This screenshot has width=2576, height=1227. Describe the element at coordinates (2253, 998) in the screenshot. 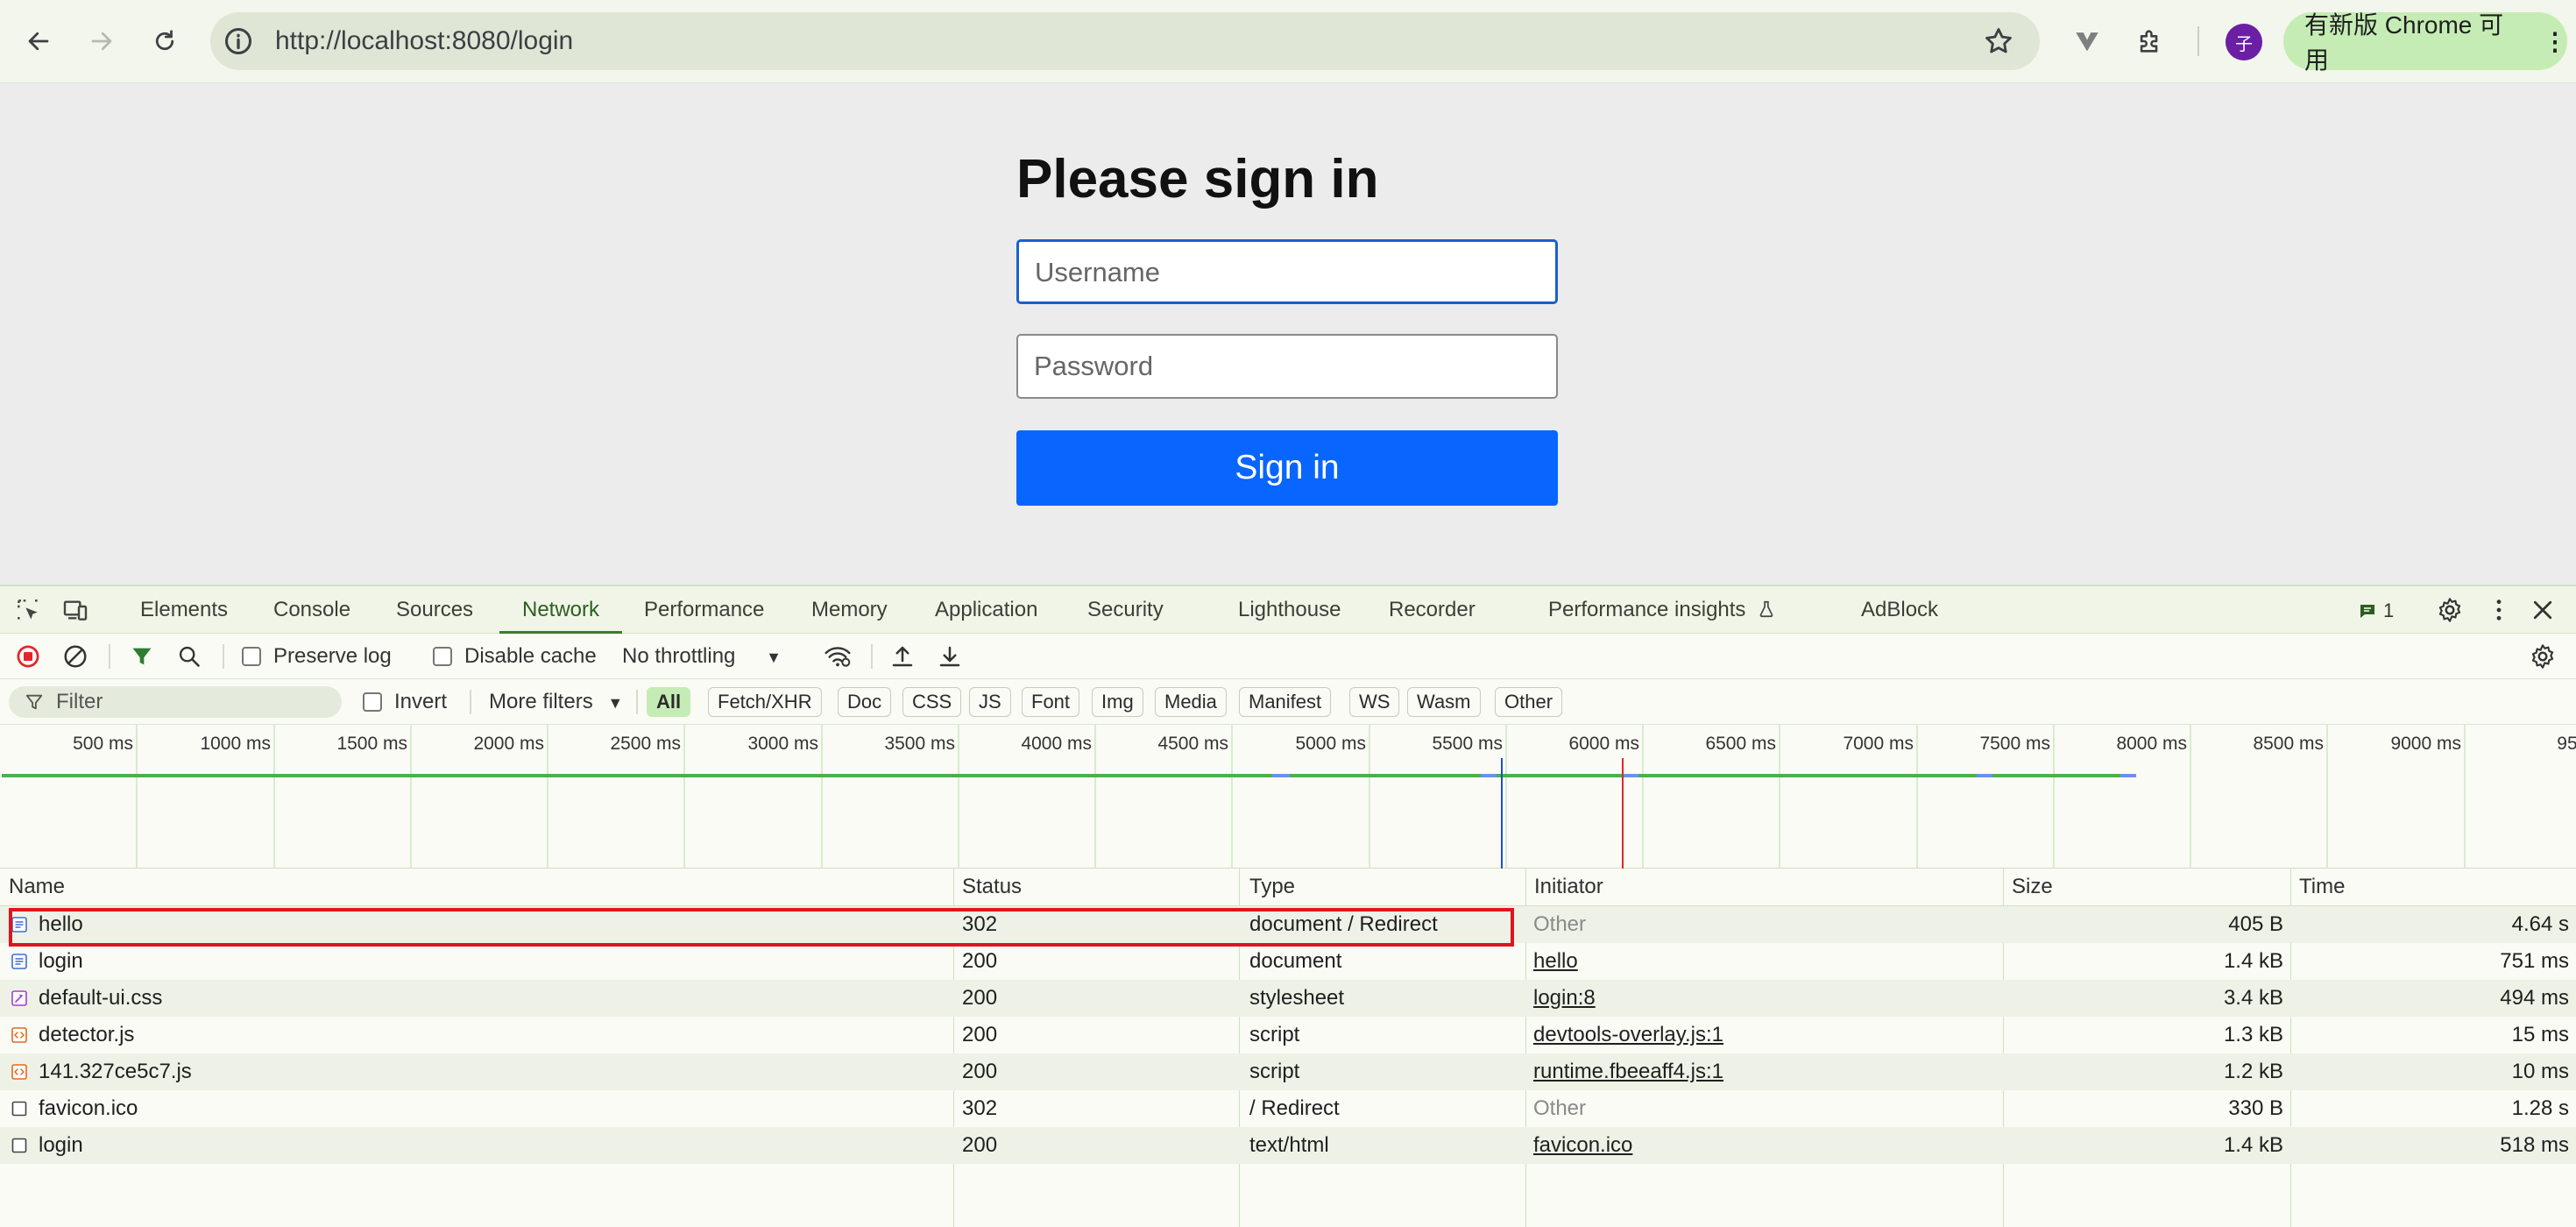

I see `request-size: 3.4 kB` at that location.